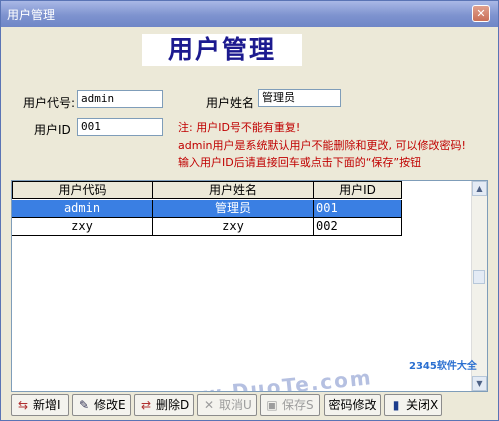 This screenshot has width=499, height=421. I want to click on save-button: ▣ 保存S, so click(290, 405).